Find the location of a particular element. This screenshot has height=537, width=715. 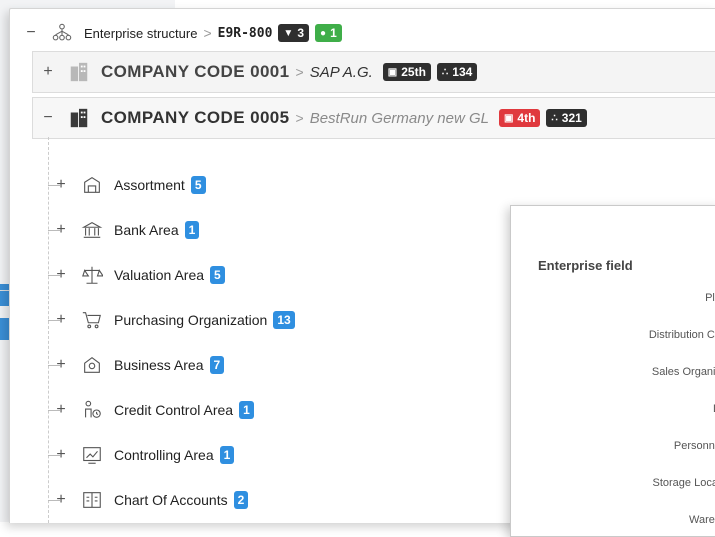

status-badge: ●1 is located at coordinates (328, 33).